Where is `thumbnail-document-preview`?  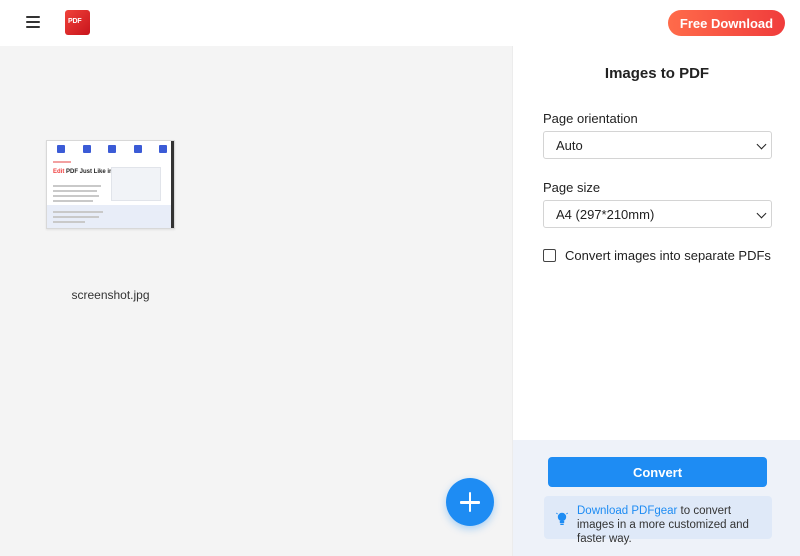 thumbnail-document-preview is located at coordinates (136, 184).